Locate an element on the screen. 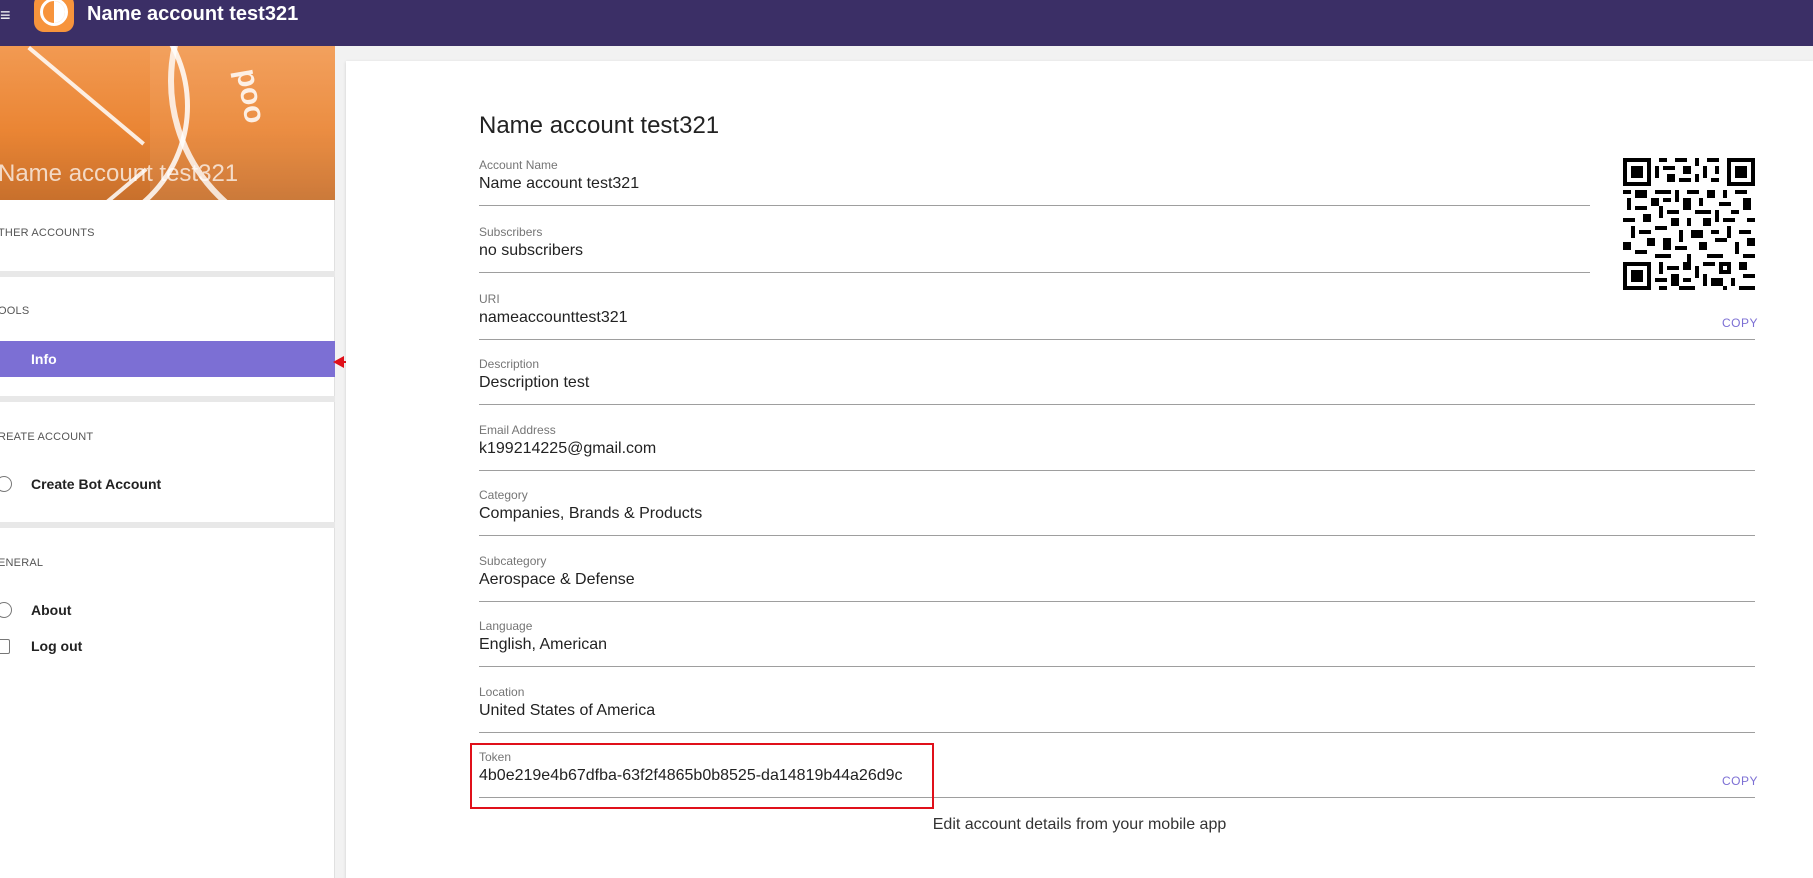  sidebar-item-create-bot: Create Bot Account is located at coordinates (167, 484).